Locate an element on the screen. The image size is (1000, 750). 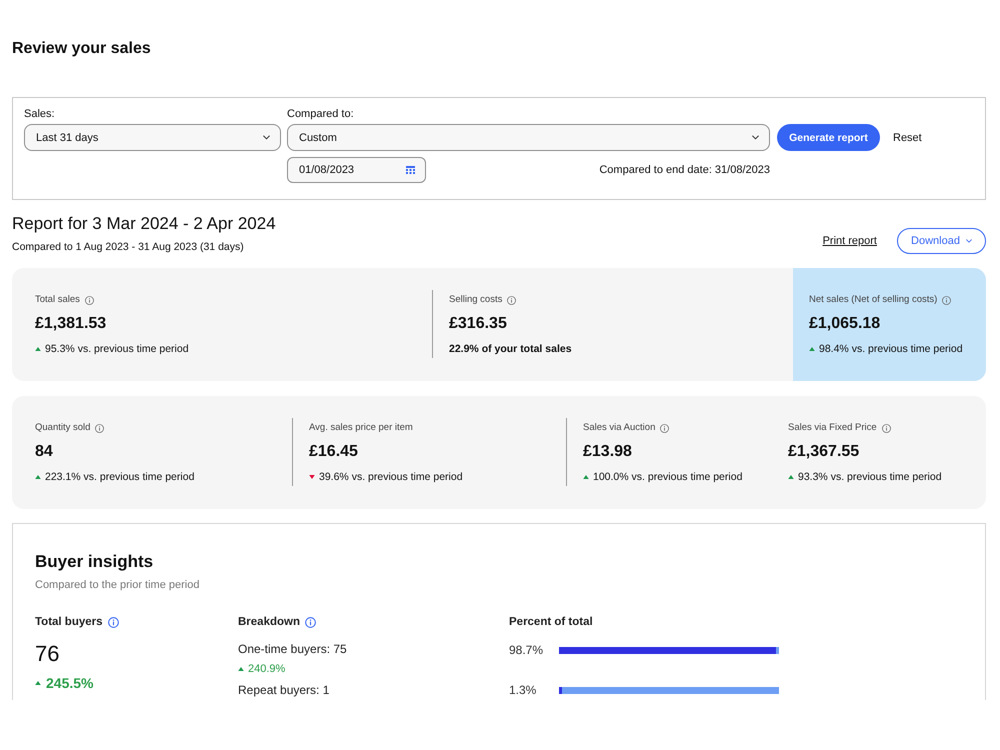
sales-period-dropdown: Last 31 days is located at coordinates (152, 137).